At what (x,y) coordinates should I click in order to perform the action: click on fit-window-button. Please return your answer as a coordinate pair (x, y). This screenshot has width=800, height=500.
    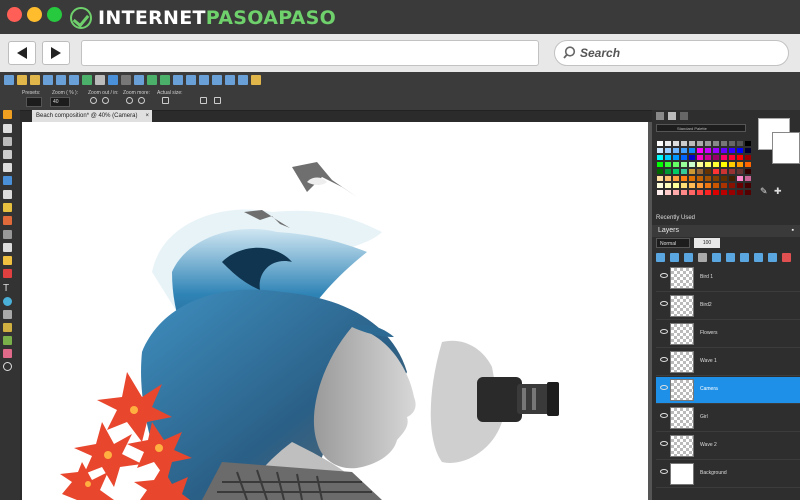
    Looking at the image, I should click on (203, 100).